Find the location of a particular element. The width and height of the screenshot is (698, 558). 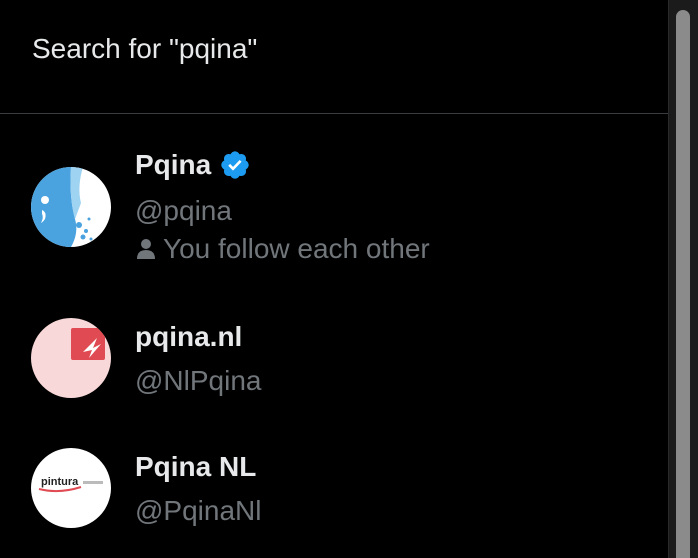

avatar: pintura is located at coordinates (71, 488).